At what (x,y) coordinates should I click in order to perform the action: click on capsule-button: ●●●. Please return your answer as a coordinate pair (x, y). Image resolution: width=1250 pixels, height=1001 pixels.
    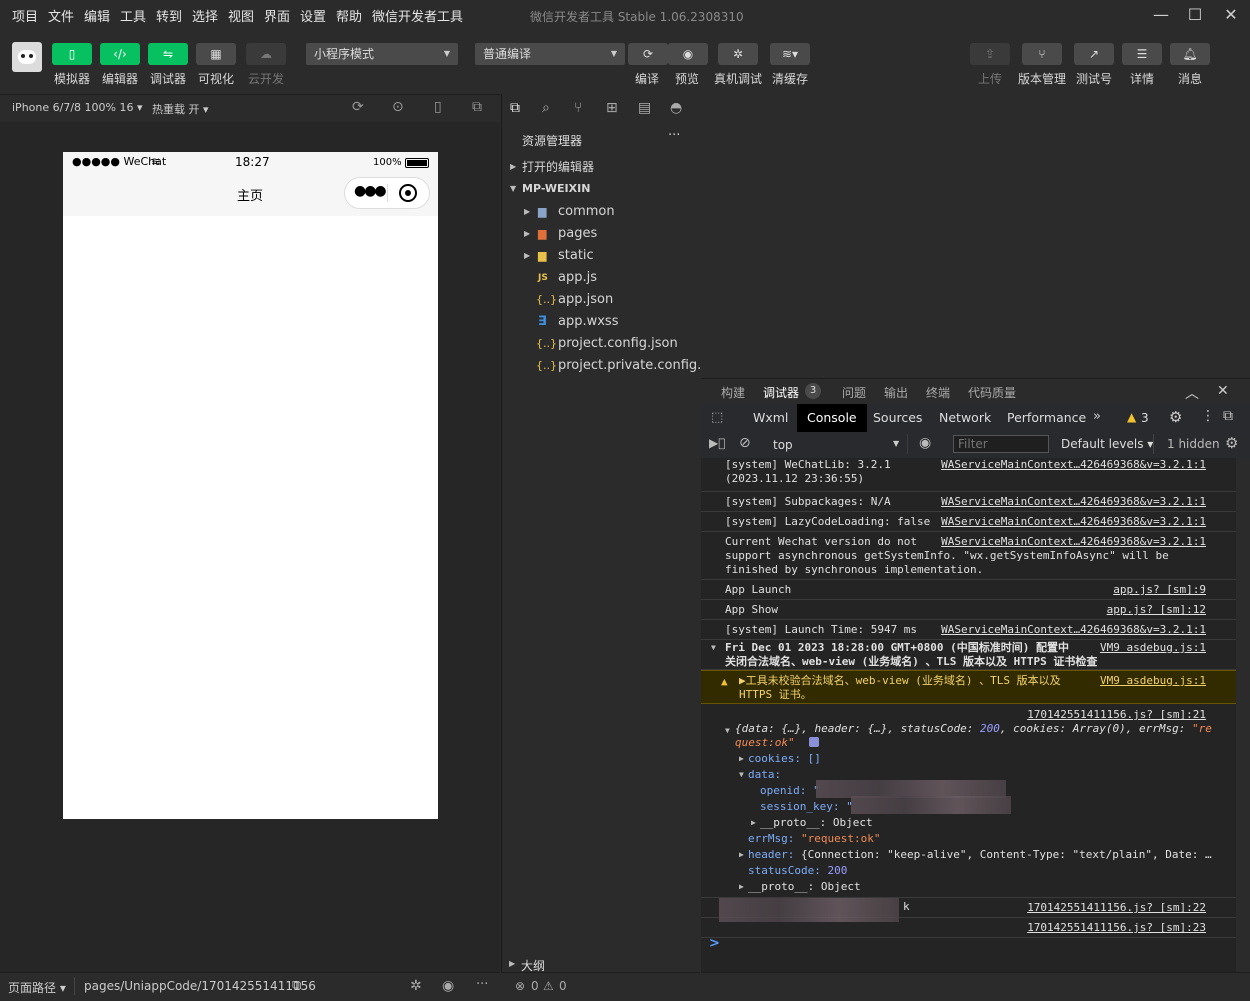
    Looking at the image, I should click on (387, 193).